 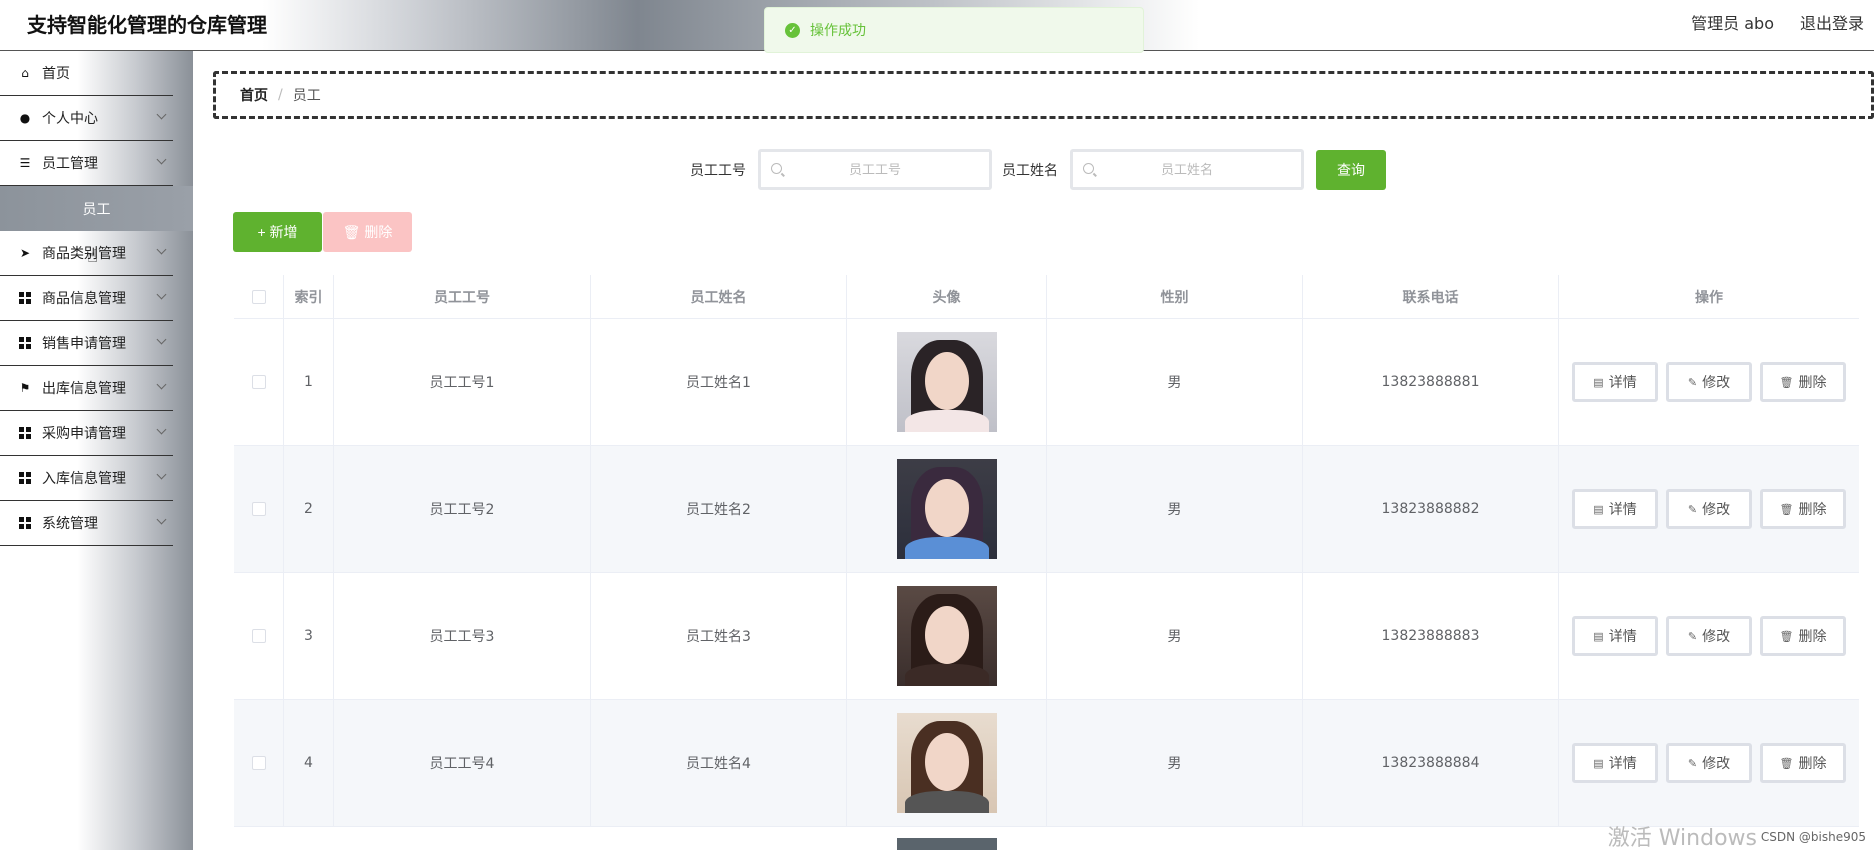 What do you see at coordinates (838, 30) in the screenshot?
I see `toast-message: 操作成功` at bounding box center [838, 30].